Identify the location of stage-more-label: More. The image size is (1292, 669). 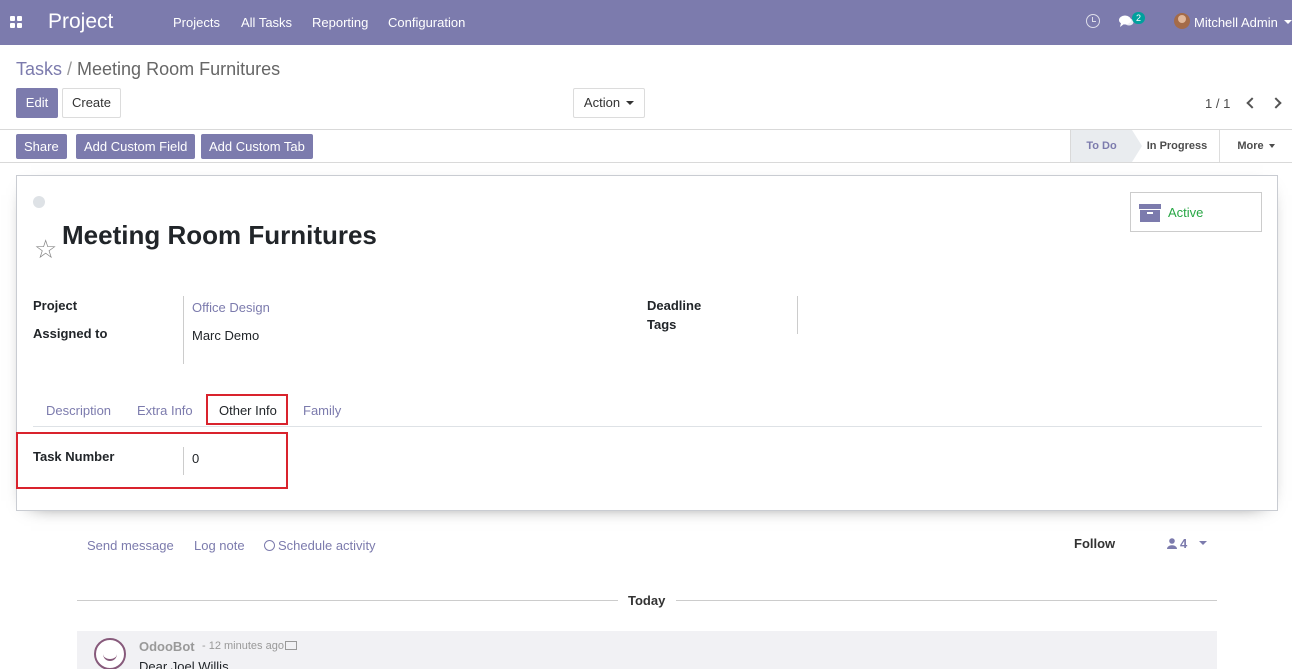
(1250, 146).